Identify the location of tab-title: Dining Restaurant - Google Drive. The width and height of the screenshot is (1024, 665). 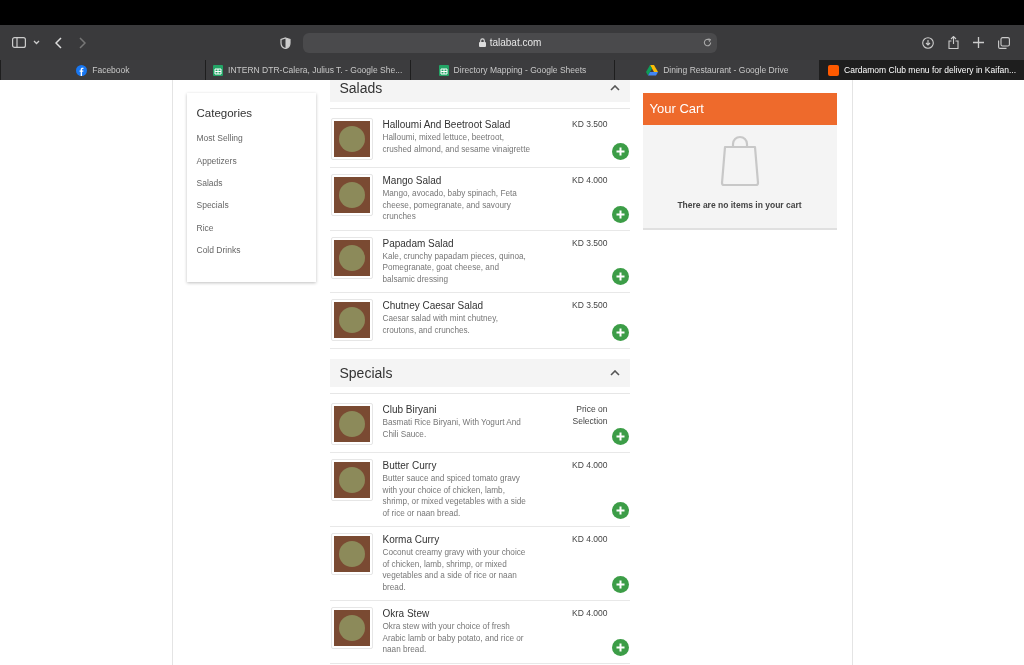
(726, 70).